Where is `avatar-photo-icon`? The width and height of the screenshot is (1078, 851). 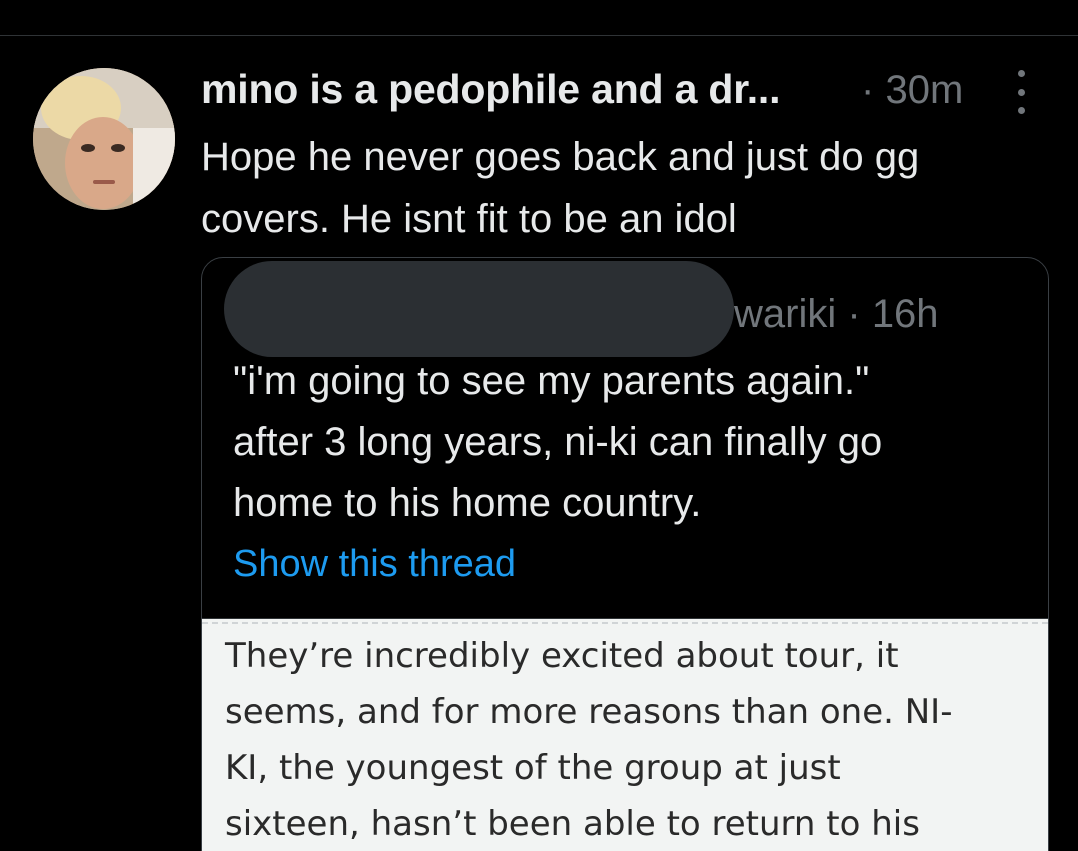
avatar-photo-icon is located at coordinates (104, 139).